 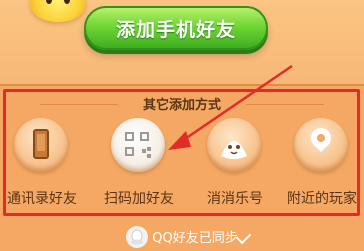 What do you see at coordinates (137, 236) in the screenshot?
I see `qq-penguin-icon` at bounding box center [137, 236].